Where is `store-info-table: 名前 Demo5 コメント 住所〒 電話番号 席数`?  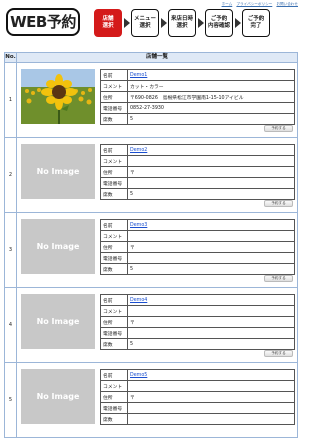 store-info-table: 名前 Demo5 コメント 住所〒 電話番号 席数 is located at coordinates (197, 397).